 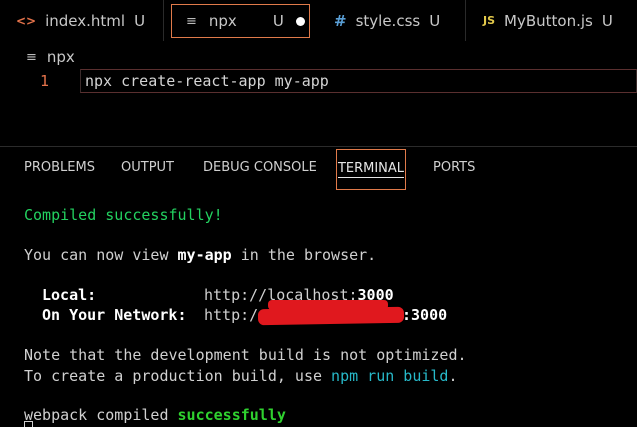 I want to click on tab-mybutton-js: JS MyButton.js U, so click(x=552, y=20).